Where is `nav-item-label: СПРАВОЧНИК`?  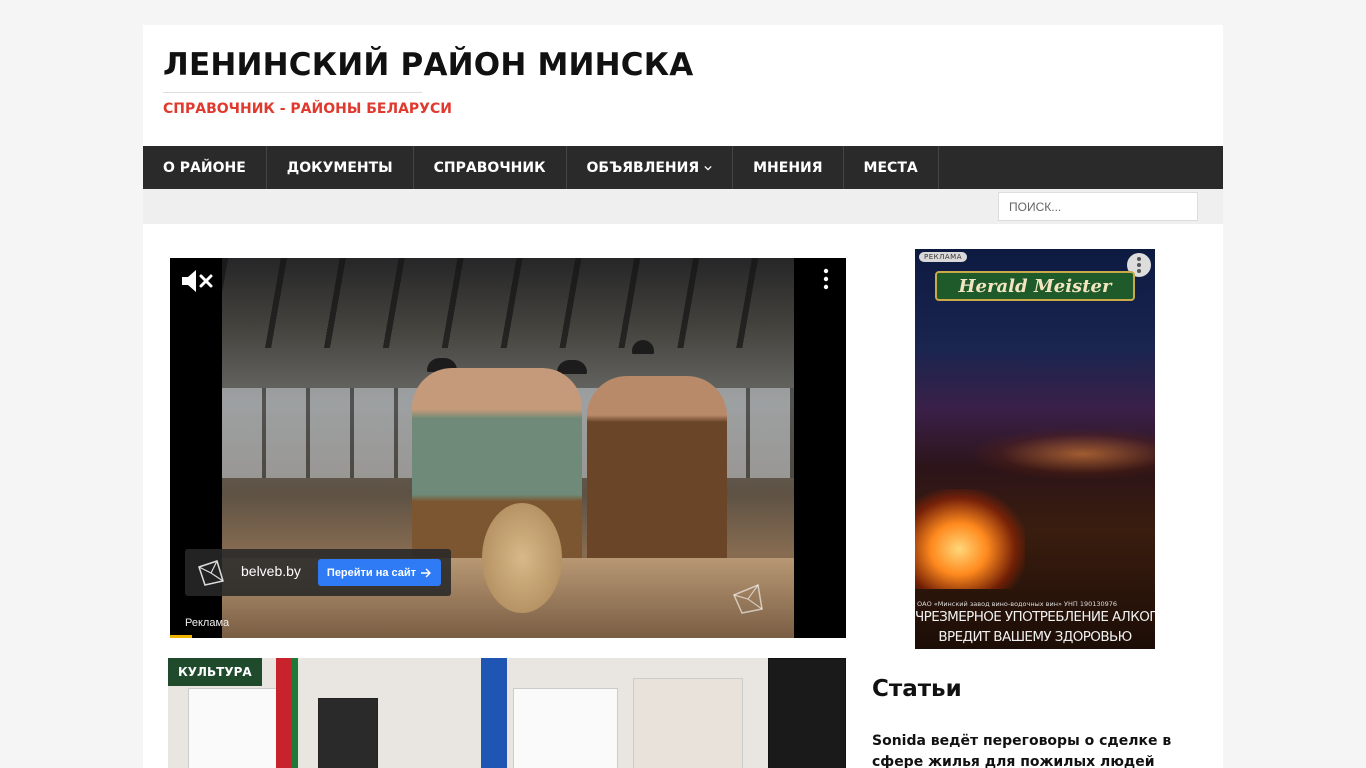 nav-item-label: СПРАВОЧНИК is located at coordinates (489, 167).